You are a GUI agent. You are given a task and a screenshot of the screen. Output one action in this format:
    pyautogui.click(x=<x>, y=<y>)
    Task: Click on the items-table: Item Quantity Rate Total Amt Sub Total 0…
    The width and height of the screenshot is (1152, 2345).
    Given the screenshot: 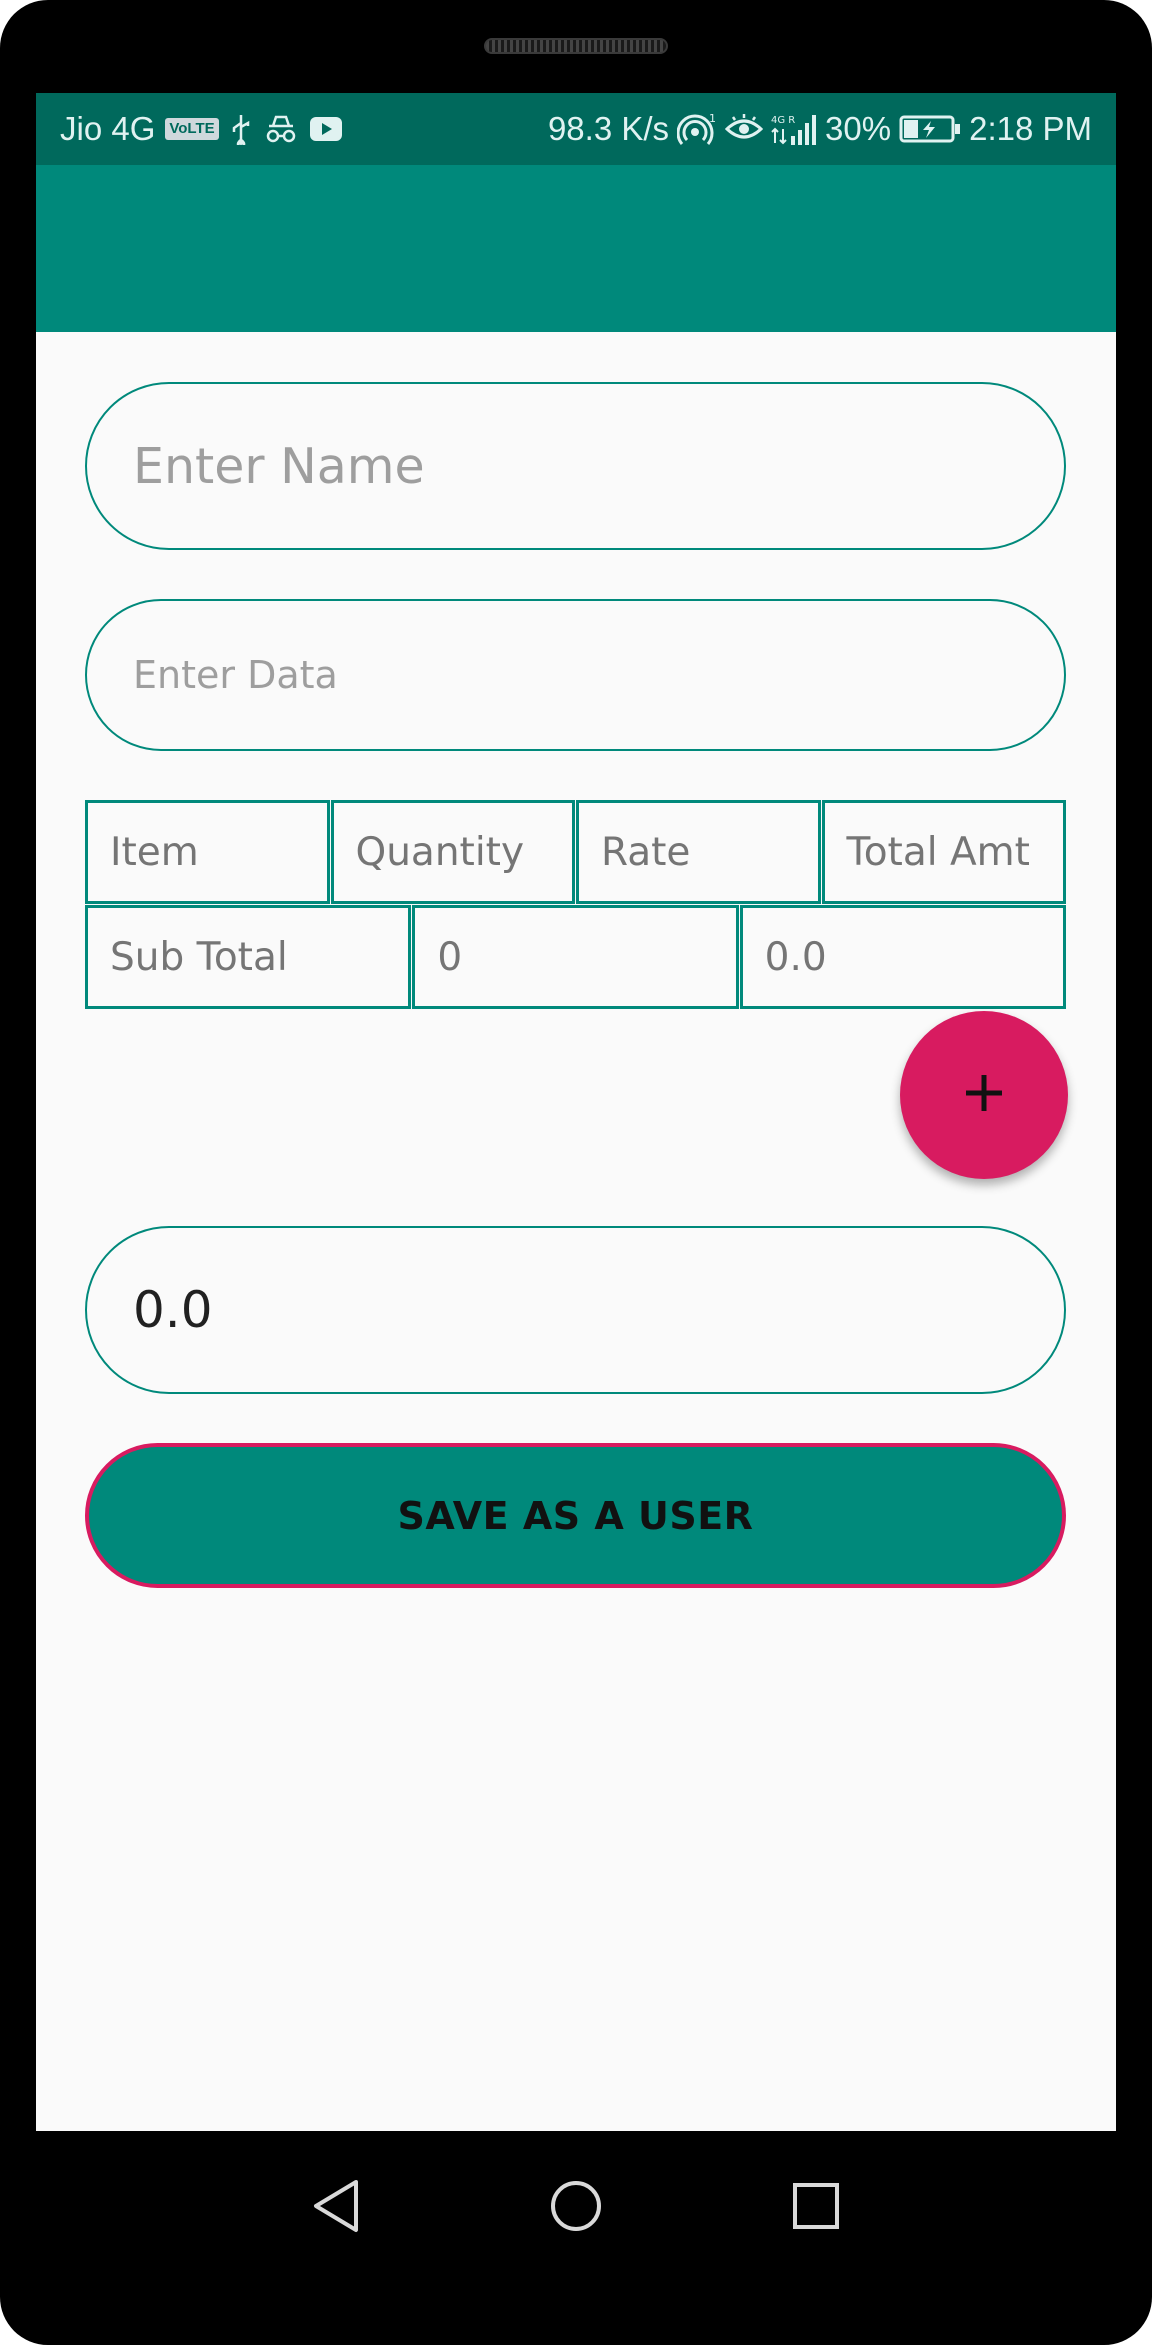 What is the action you would take?
    pyautogui.click(x=575, y=904)
    